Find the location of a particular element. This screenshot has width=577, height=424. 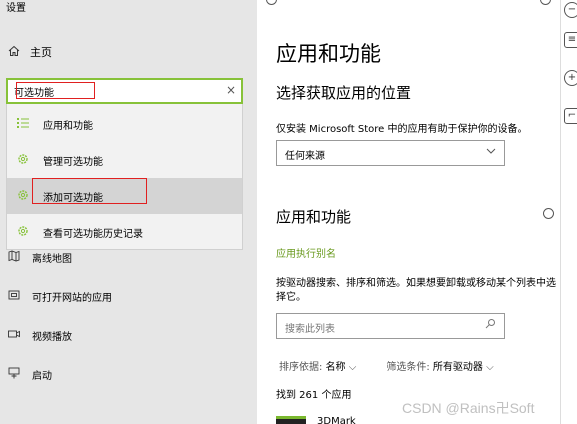

sort-control: 排序依据: 名称 ⌵ is located at coordinates (317, 365).